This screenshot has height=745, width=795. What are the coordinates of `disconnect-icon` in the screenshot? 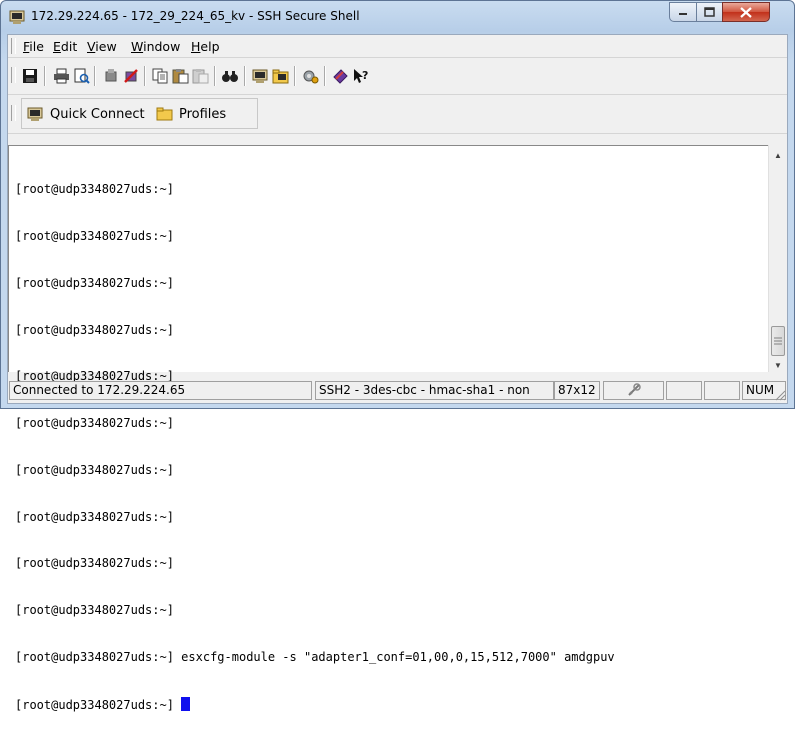 It's located at (111, 76).